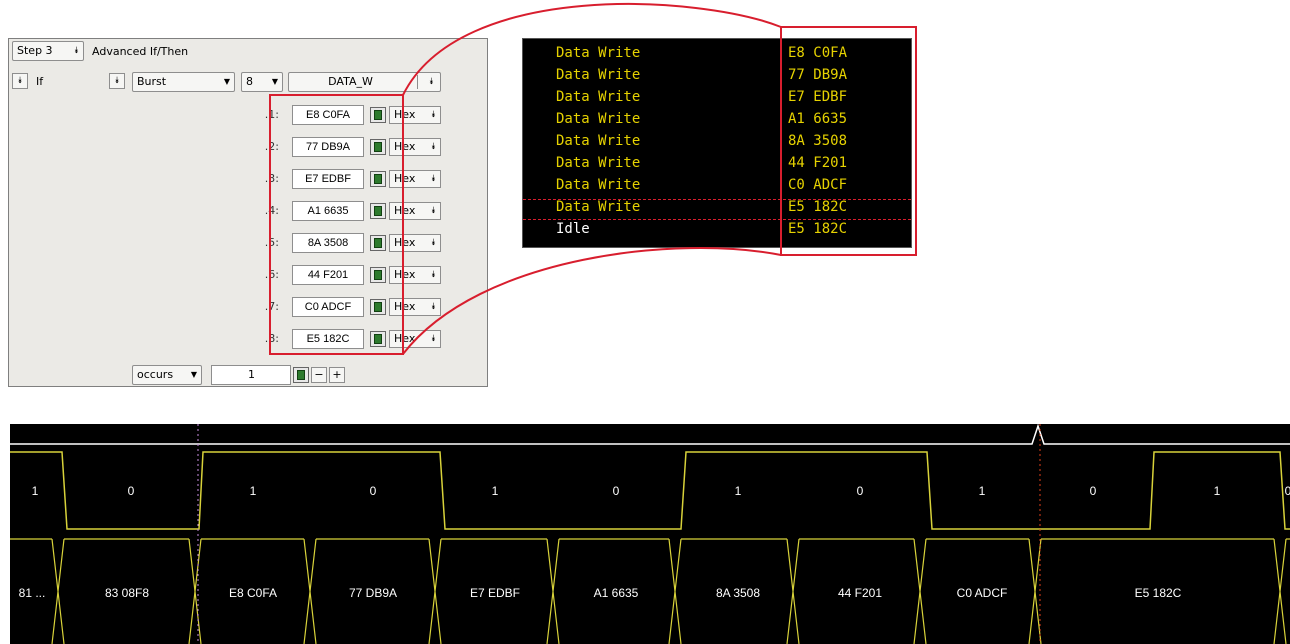  What do you see at coordinates (592, 49) in the screenshot?
I see `callout-curve-top` at bounding box center [592, 49].